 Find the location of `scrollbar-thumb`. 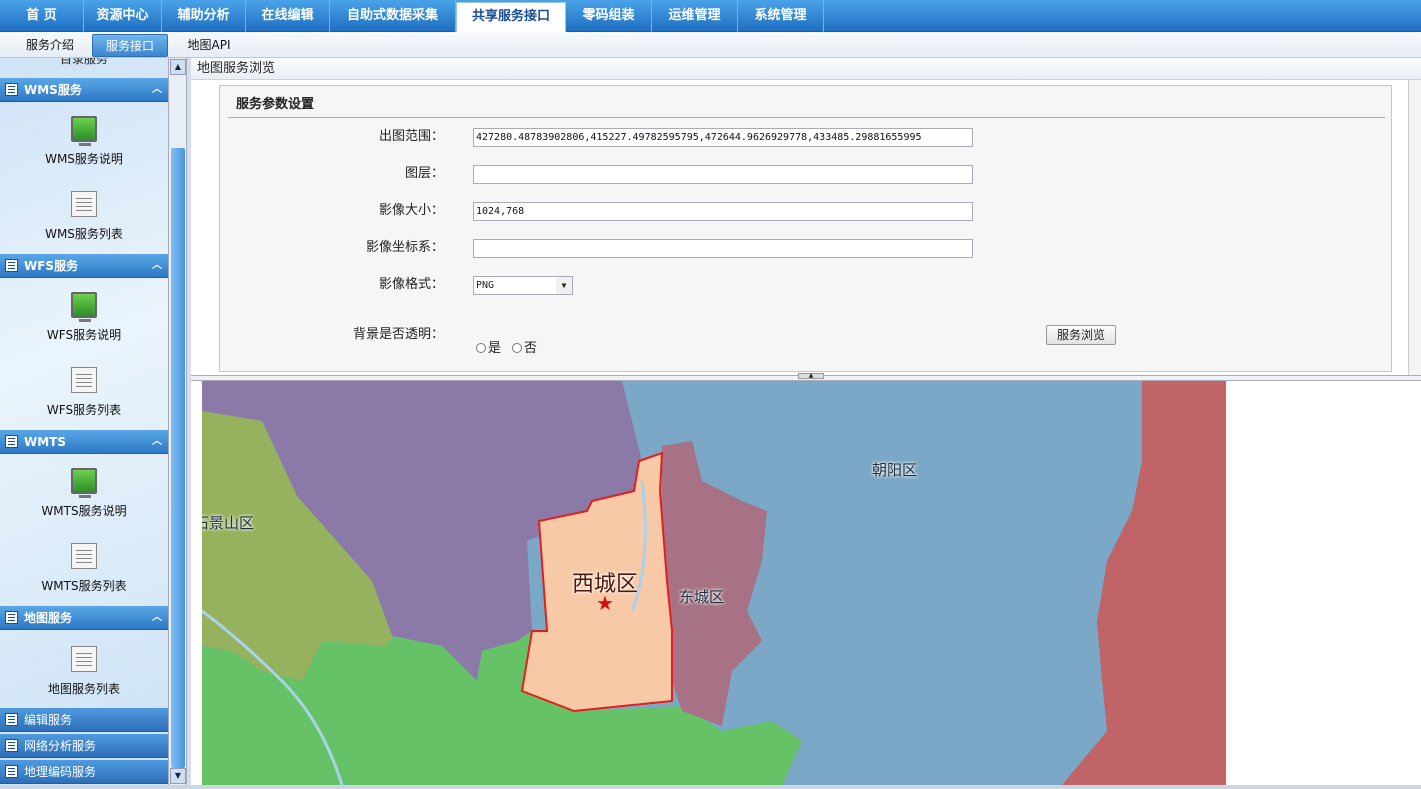

scrollbar-thumb is located at coordinates (178, 458).